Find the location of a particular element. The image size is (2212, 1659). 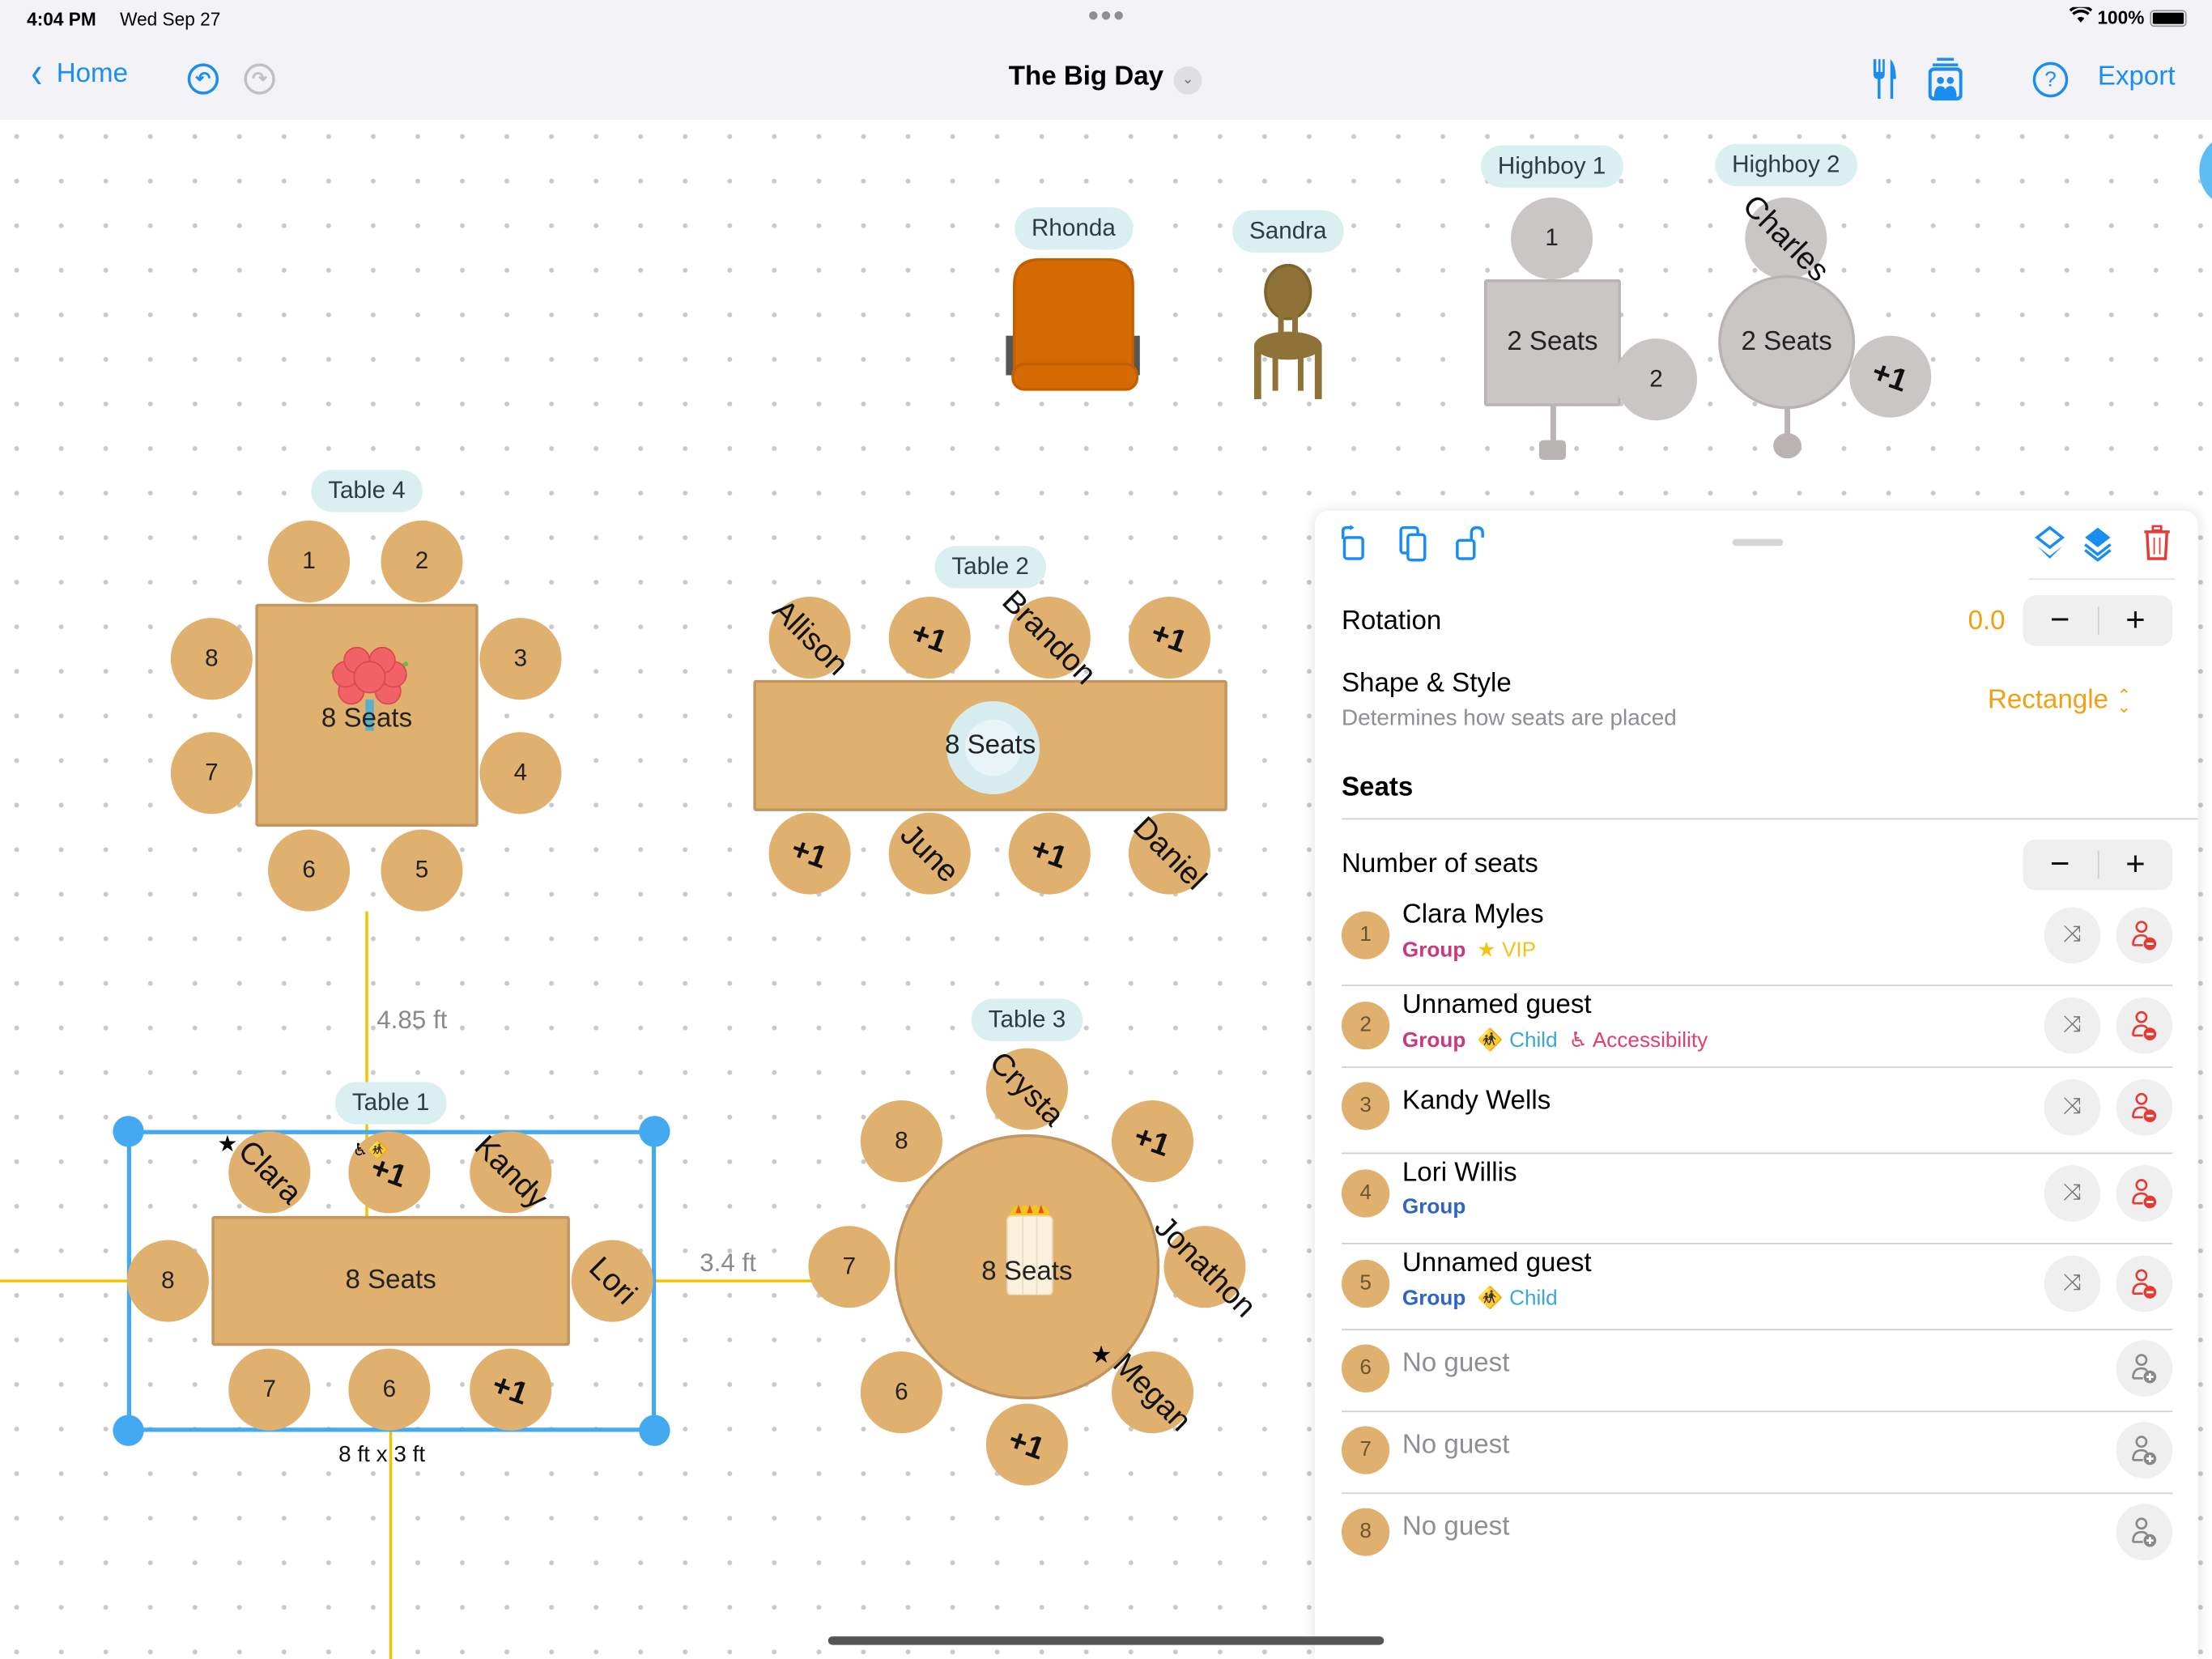

table-3-seat-crysta: Crysta is located at coordinates (1027, 1088).